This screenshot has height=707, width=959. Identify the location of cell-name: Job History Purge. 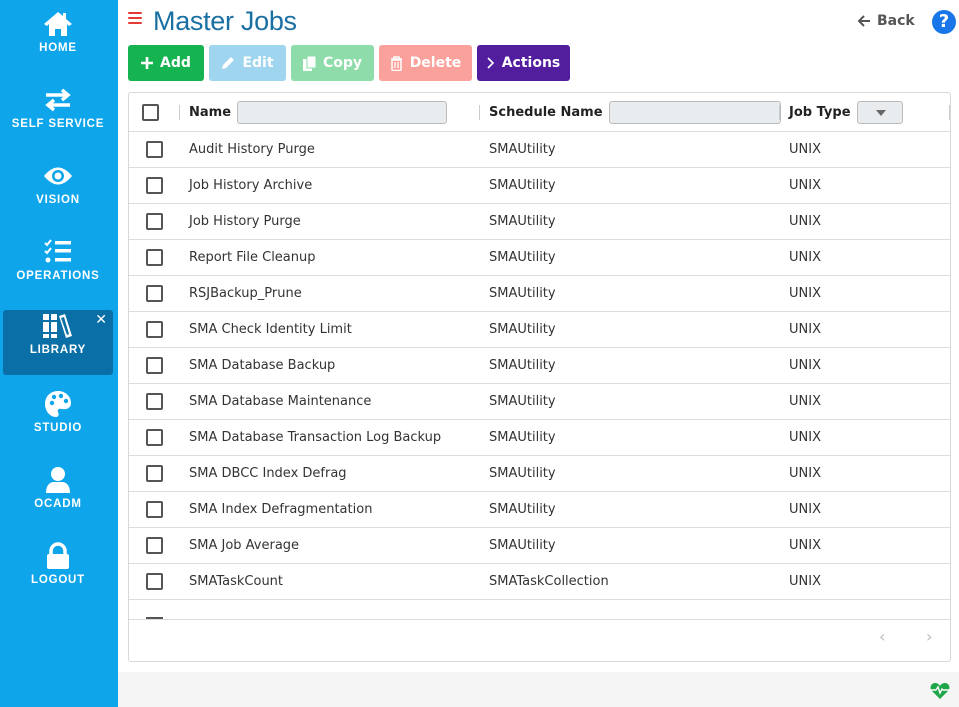
(245, 221).